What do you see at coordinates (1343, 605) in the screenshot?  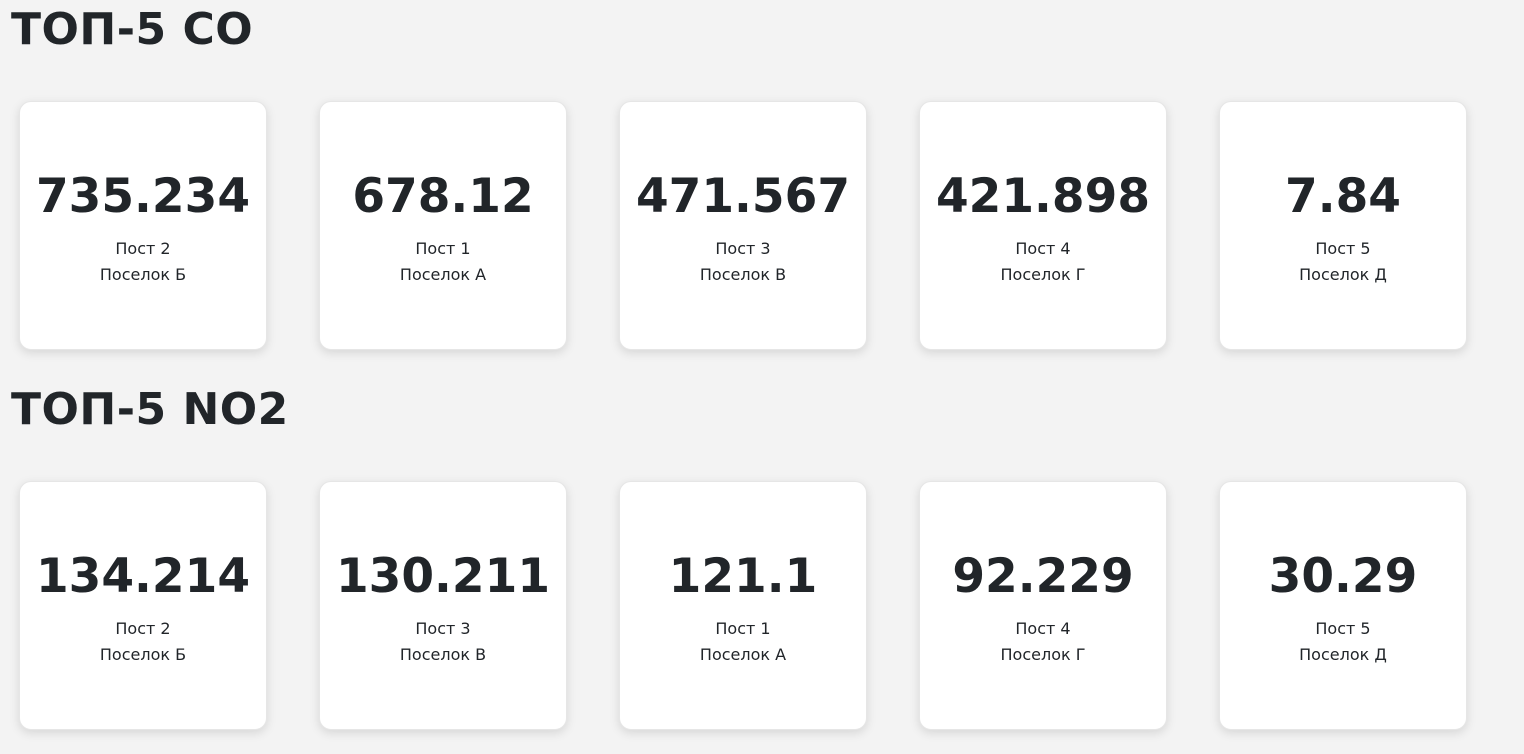 I see `station-card: 30.29 Пост 5 Поселок Д` at bounding box center [1343, 605].